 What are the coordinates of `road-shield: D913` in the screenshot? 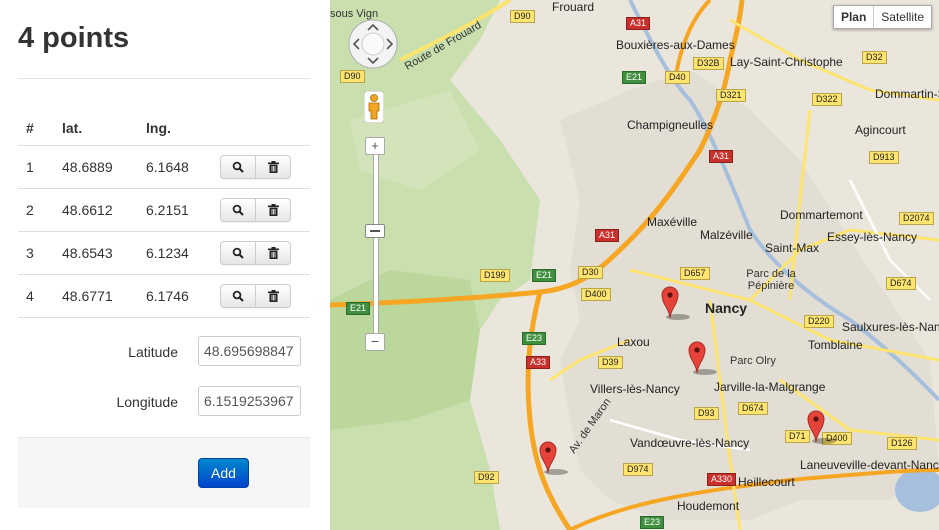 It's located at (884, 157).